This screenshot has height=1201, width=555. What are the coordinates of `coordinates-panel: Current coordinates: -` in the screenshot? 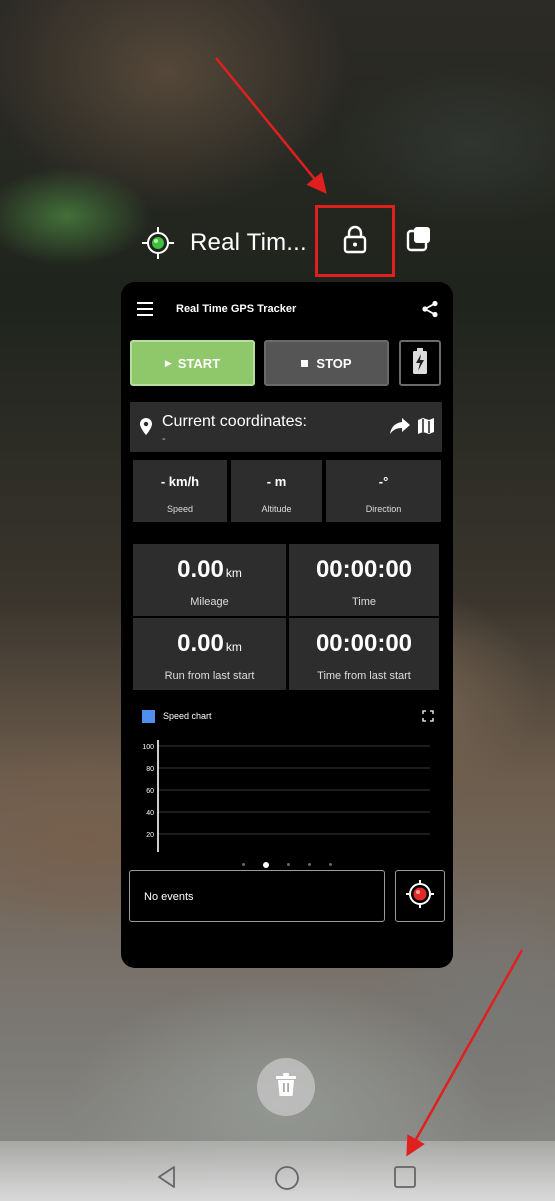 It's located at (286, 427).